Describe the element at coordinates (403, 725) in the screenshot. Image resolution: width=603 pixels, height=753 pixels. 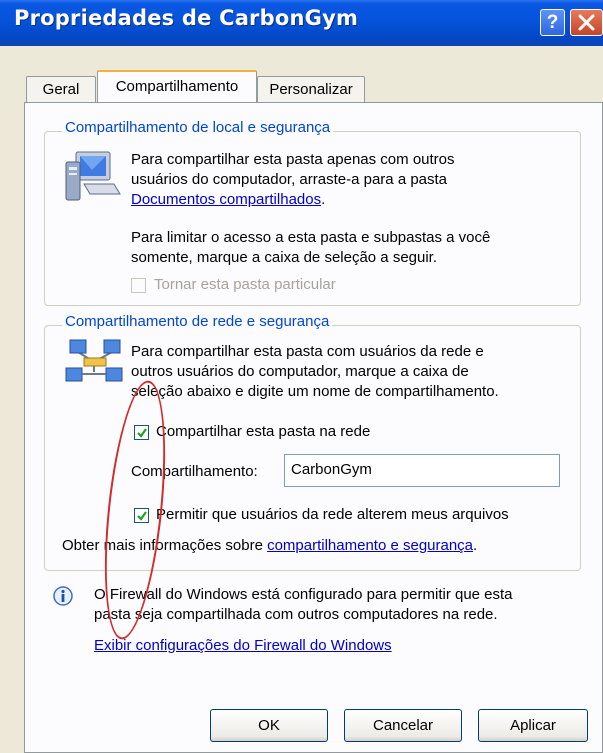
I see `cancel-button: Cancelar` at that location.